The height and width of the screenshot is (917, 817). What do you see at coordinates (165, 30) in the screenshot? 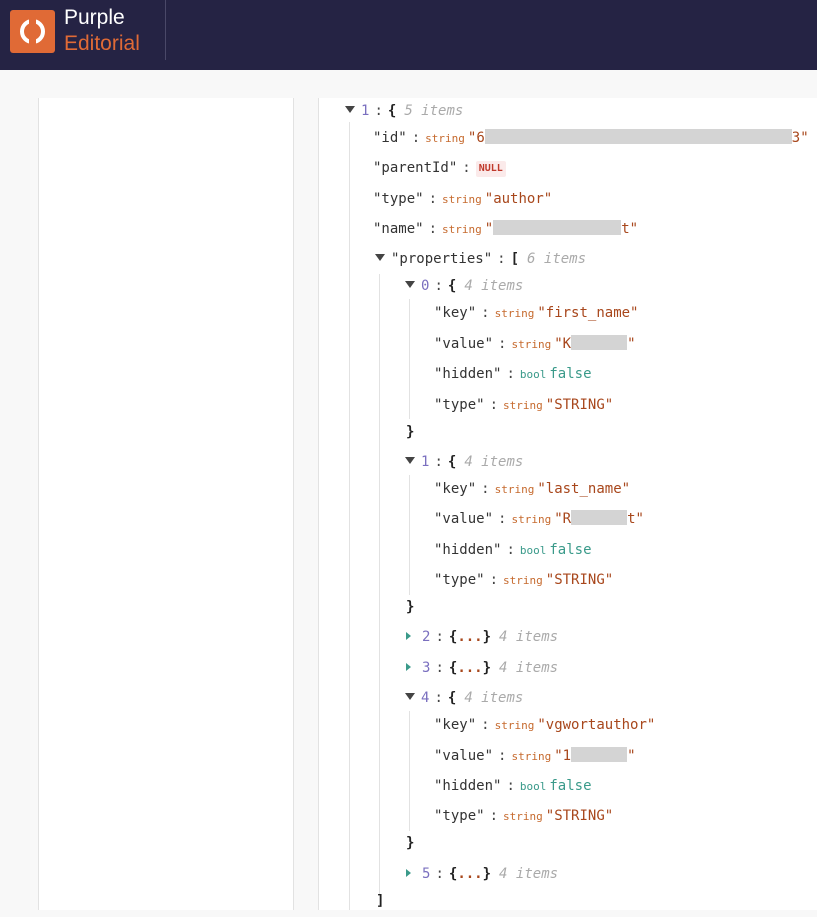
I see `header-divider` at bounding box center [165, 30].